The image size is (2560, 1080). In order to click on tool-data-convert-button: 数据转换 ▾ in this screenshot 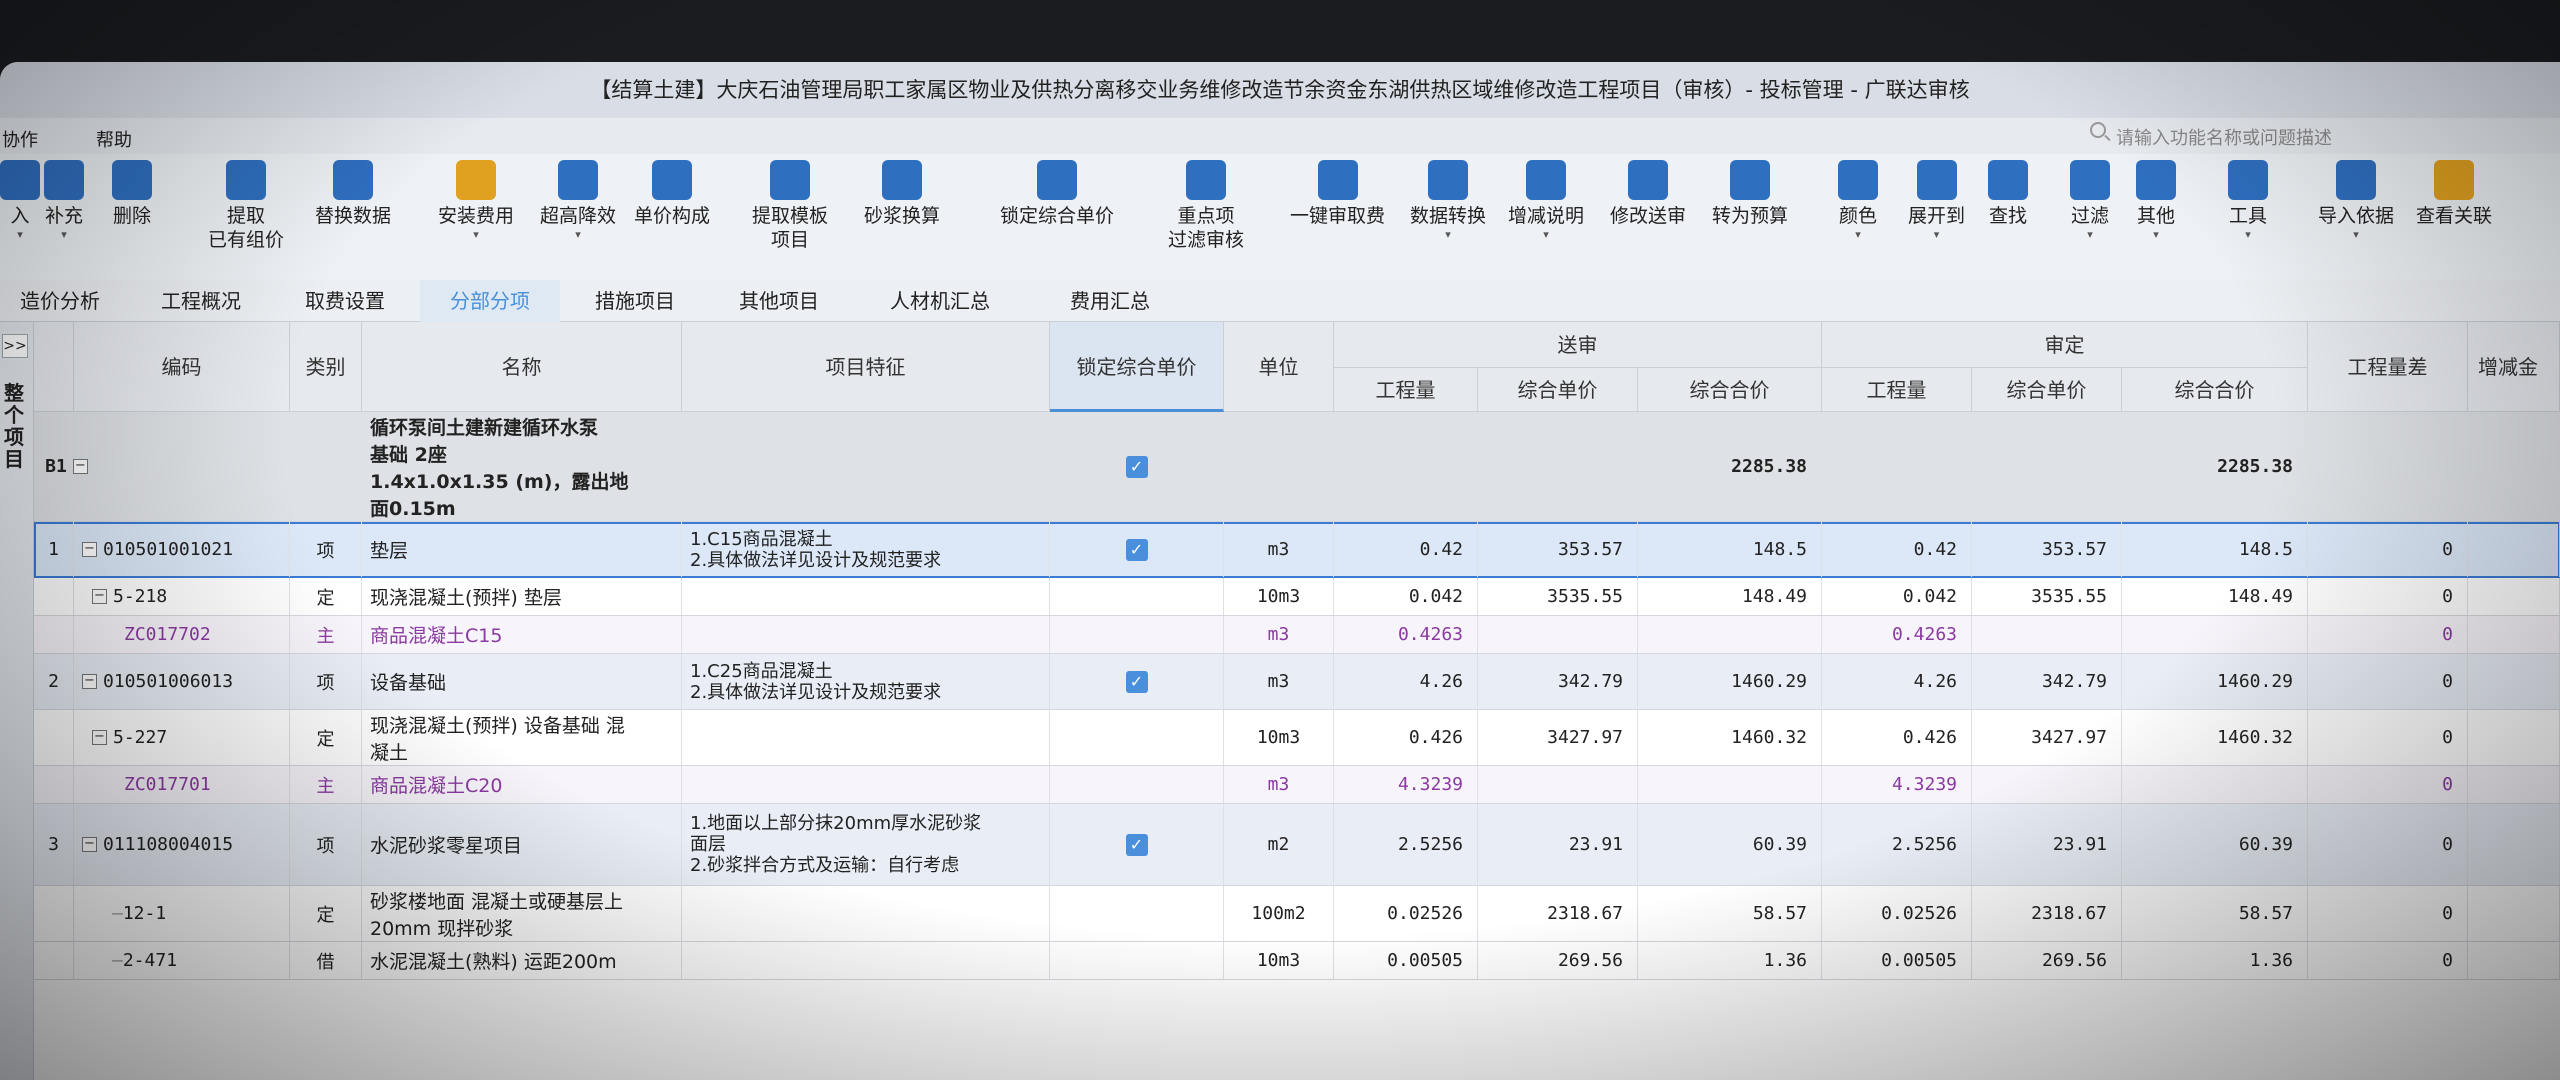, I will do `click(1448, 201)`.